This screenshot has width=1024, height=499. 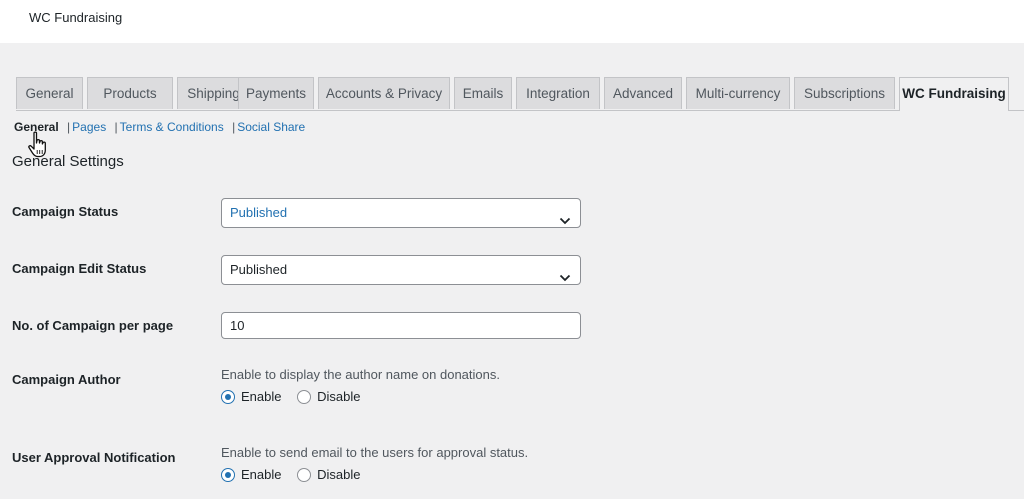 What do you see at coordinates (79, 268) in the screenshot?
I see `campaign-edit-status-label: Campaign Edit Status` at bounding box center [79, 268].